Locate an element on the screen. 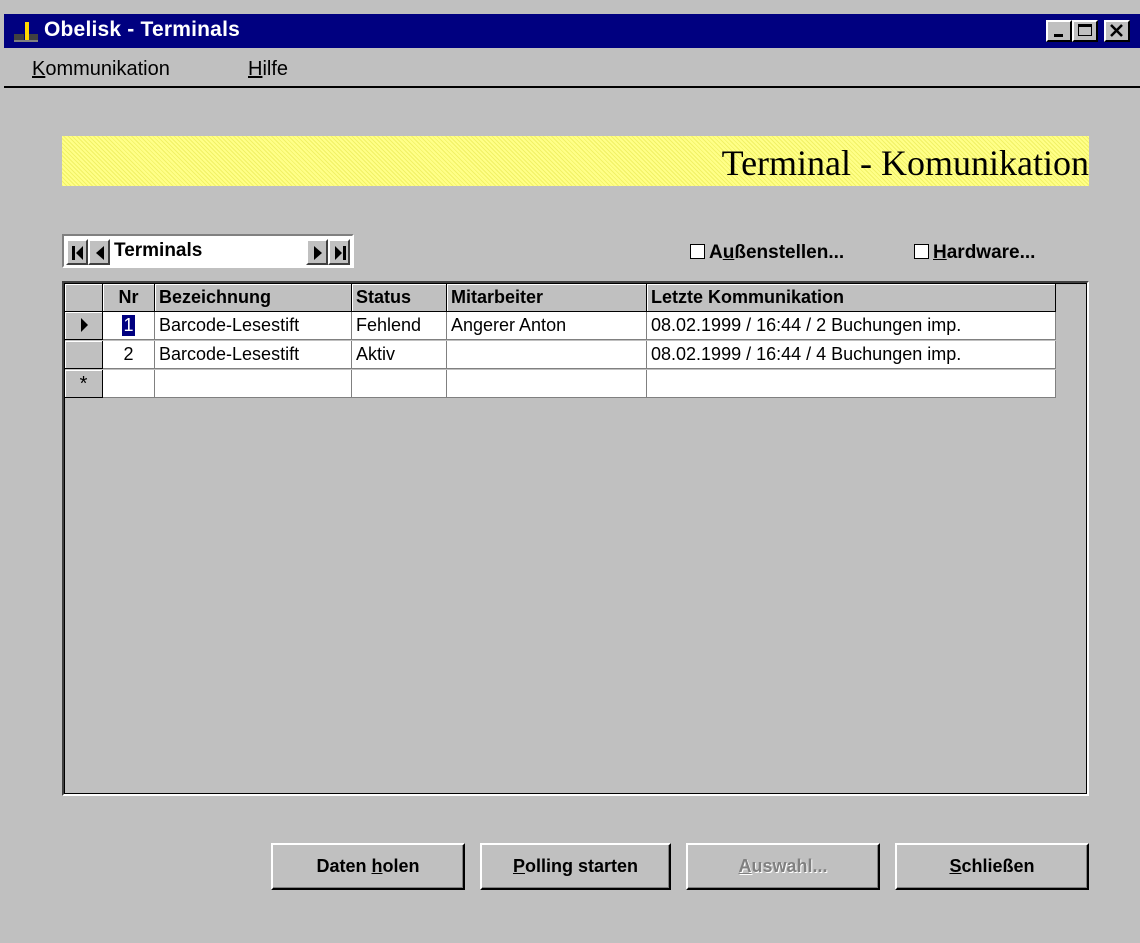 The image size is (1140, 943). button-label: chließen is located at coordinates (998, 866).